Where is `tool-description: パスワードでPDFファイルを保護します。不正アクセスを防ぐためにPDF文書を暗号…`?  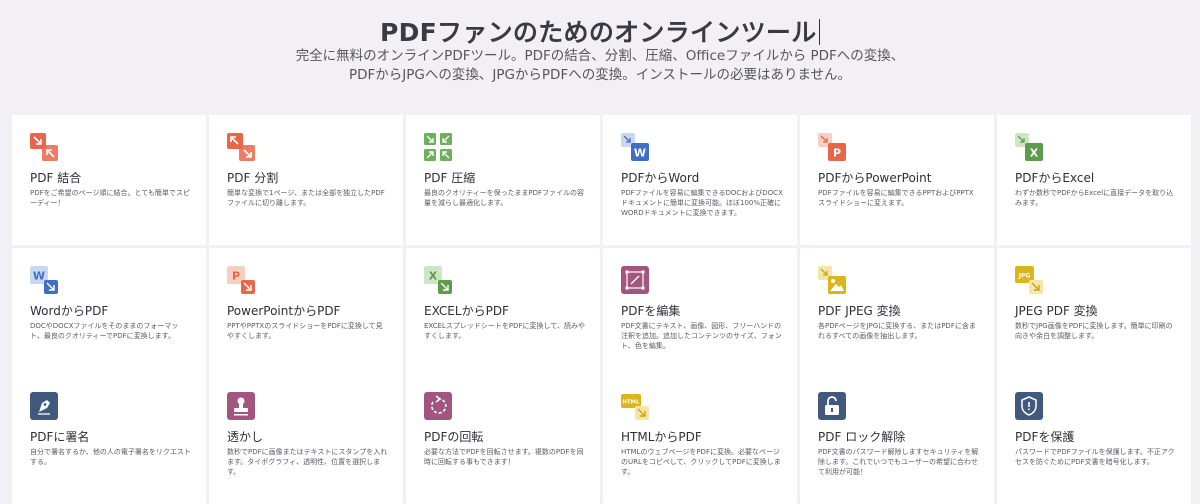 tool-description: パスワードでPDFファイルを保護します。不正アクセスを防ぐためにPDF文書を暗号… is located at coordinates (1095, 457).